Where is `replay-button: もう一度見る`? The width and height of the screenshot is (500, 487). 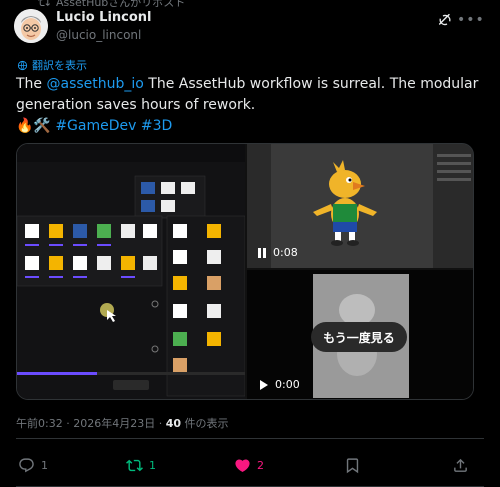 replay-button: もう一度見る is located at coordinates (359, 337).